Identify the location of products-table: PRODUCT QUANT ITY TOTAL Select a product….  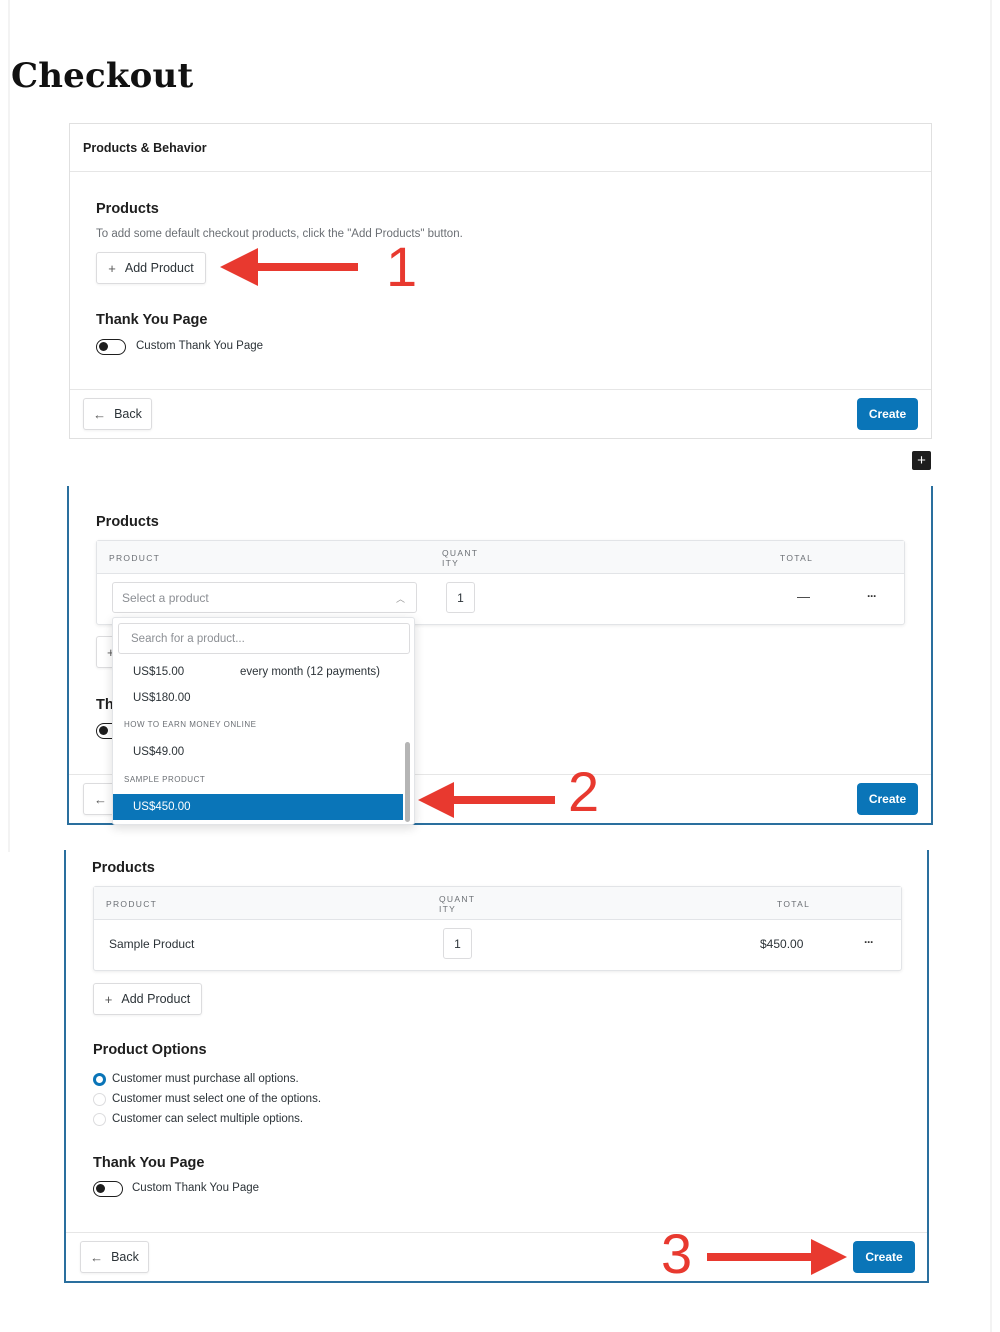
(500, 582).